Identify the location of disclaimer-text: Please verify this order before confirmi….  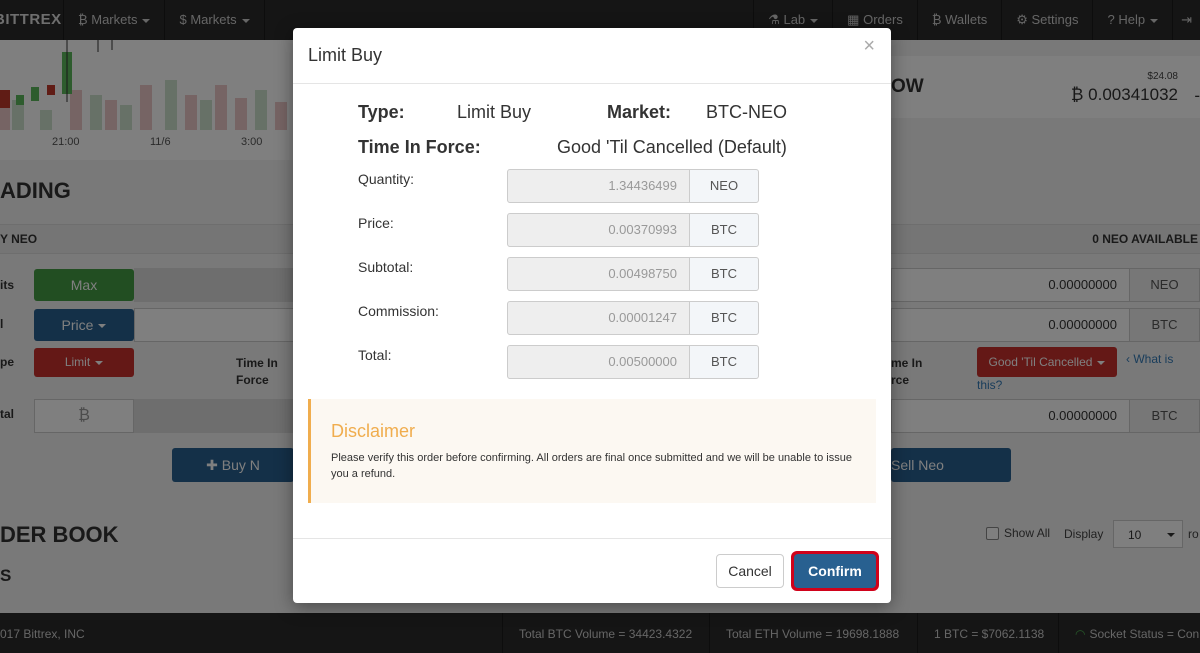
(591, 466).